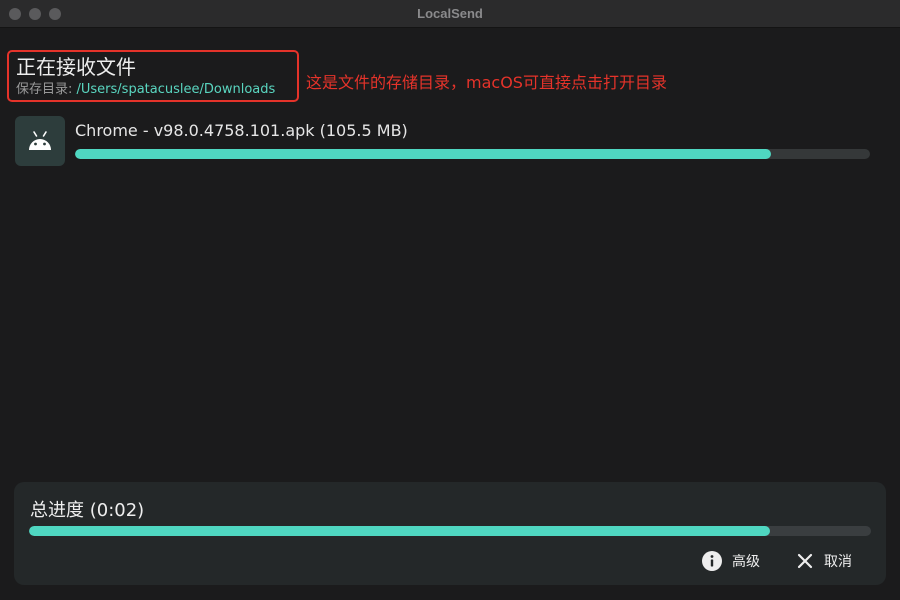  Describe the element at coordinates (486, 82) in the screenshot. I see `annotation-text: 这是文件的存储目录，macOS可直接点击打开目录` at that location.